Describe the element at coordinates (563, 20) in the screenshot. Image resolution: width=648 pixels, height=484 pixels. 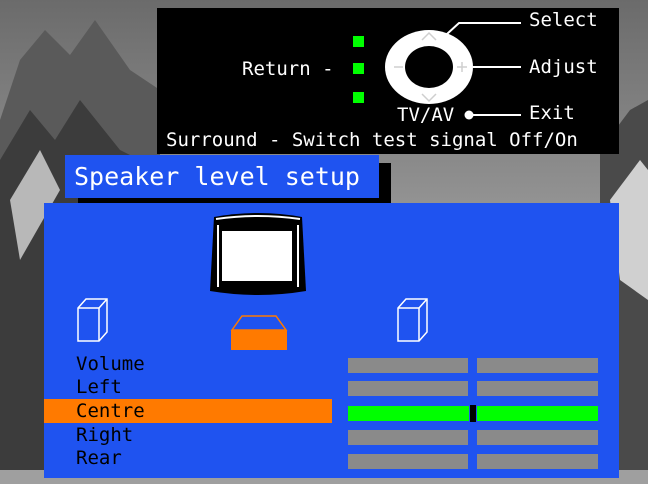
I see `select-label: Select` at that location.